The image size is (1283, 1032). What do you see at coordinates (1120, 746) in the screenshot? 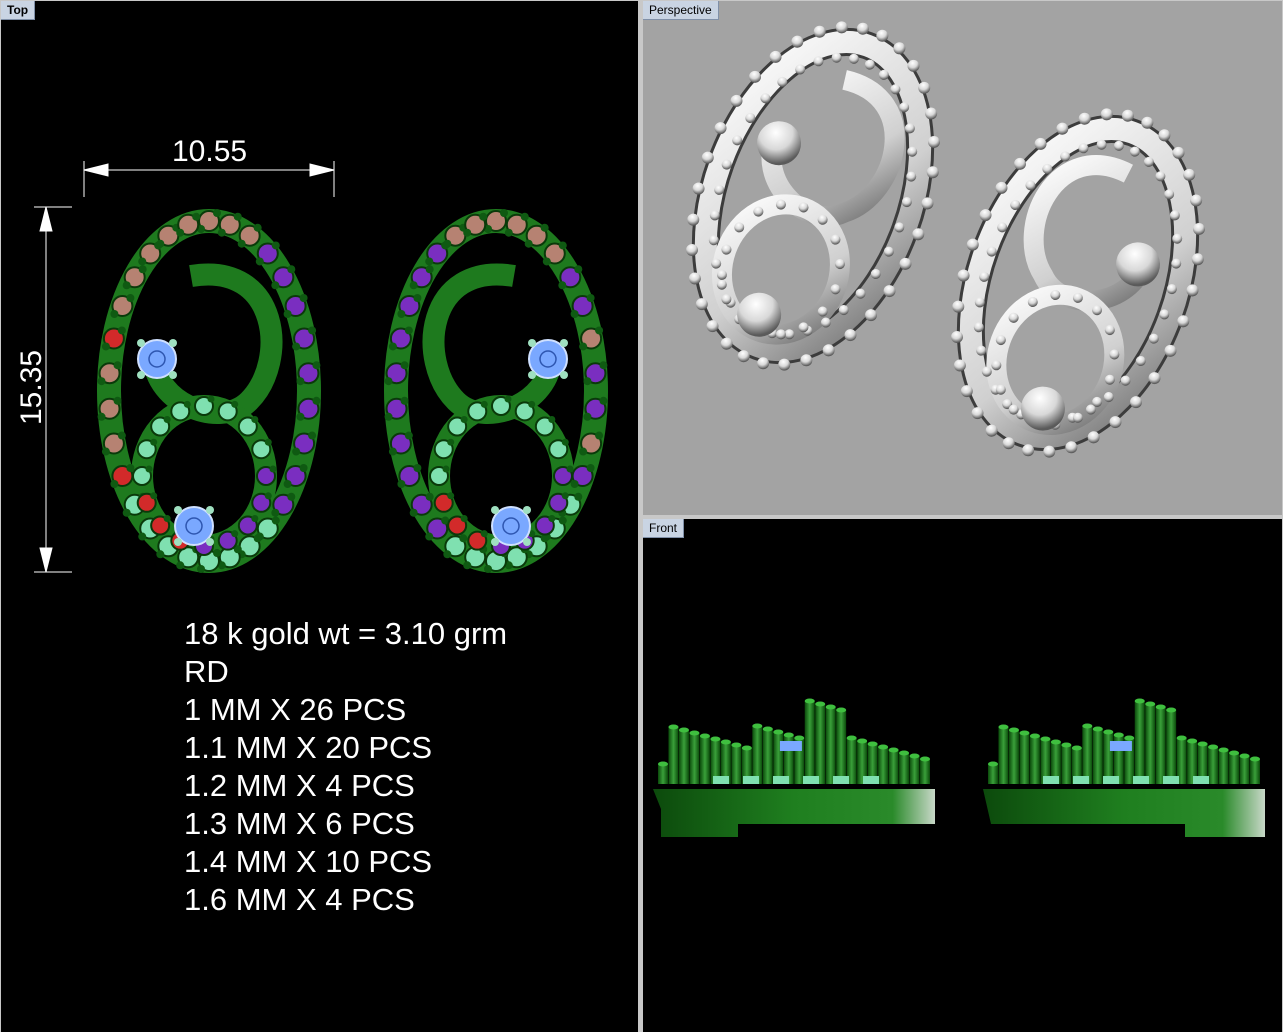
I see `center-stone-edge` at bounding box center [1120, 746].